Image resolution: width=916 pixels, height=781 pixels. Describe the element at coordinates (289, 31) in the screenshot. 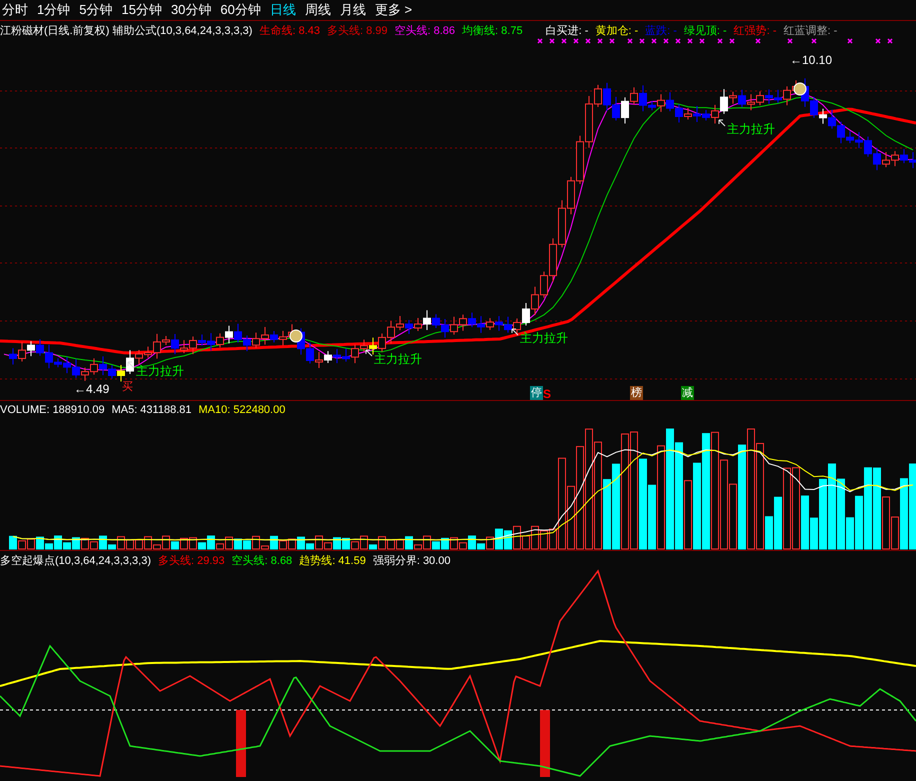

I see `legend-label: 生命线: 8.43` at that location.